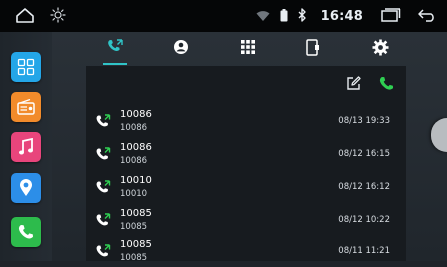 The height and width of the screenshot is (267, 447). I want to click on recent-apps-icon, so click(391, 16).